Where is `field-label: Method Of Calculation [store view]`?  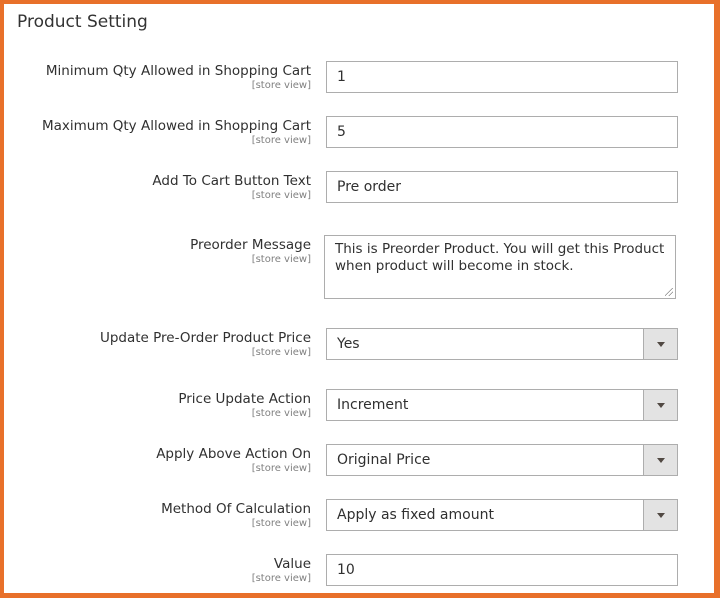
field-label: Method Of Calculation [store view] is located at coordinates (236, 515).